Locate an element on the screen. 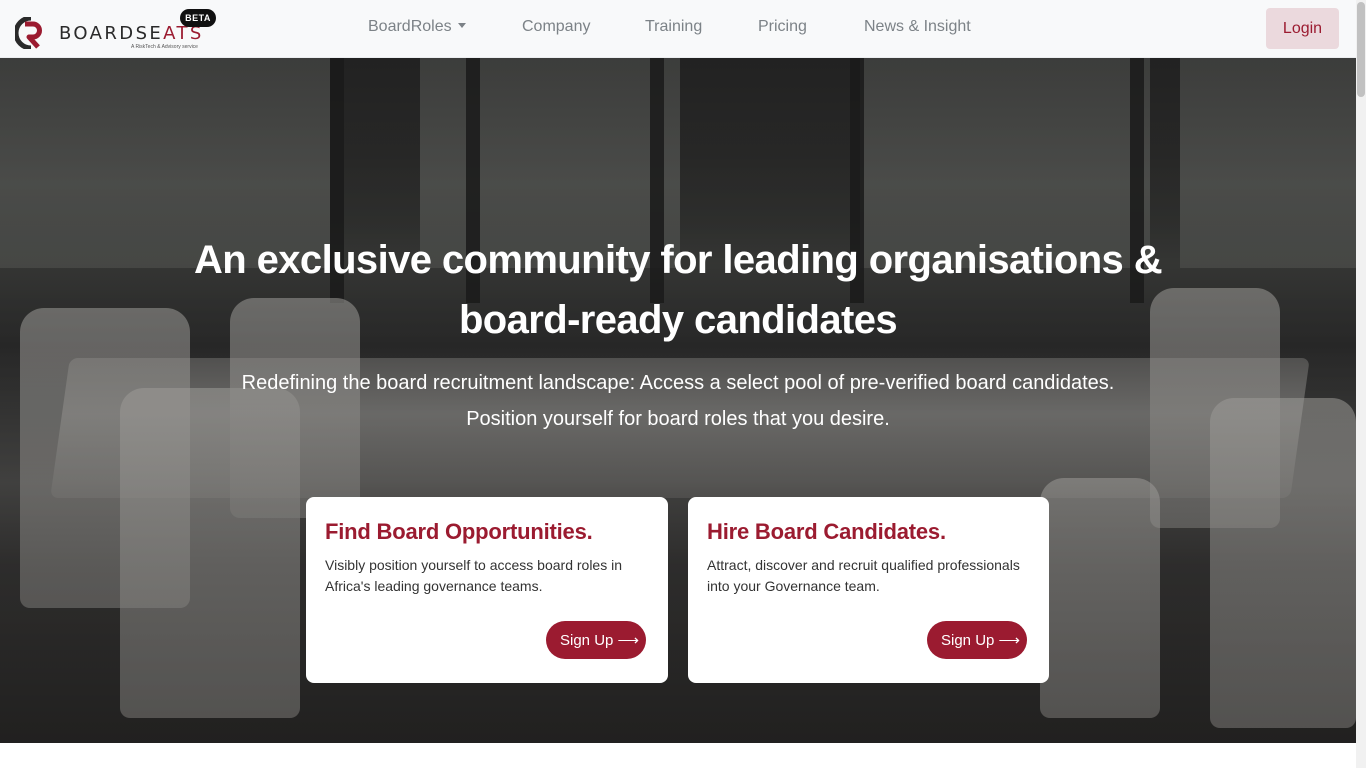 The width and height of the screenshot is (1366, 768). nav-company: Company is located at coordinates (556, 27).